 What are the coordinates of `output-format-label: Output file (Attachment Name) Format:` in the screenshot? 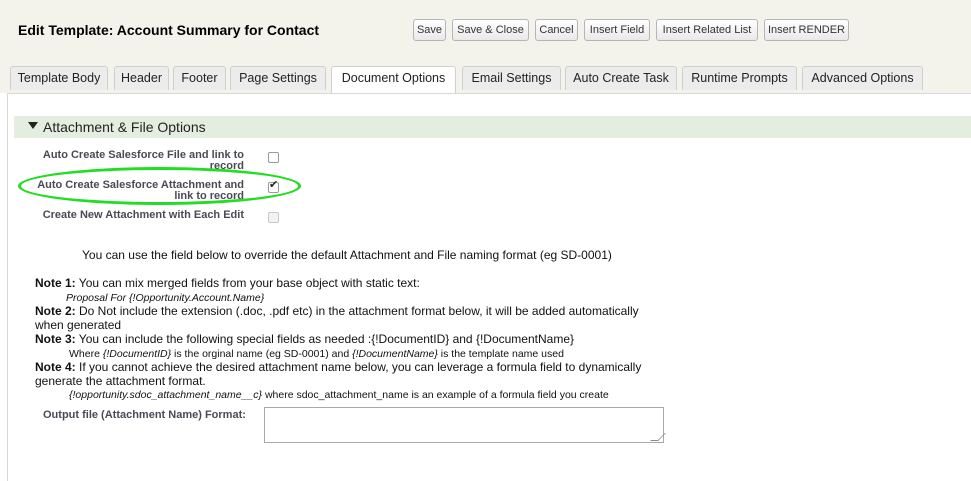 It's located at (144, 415).